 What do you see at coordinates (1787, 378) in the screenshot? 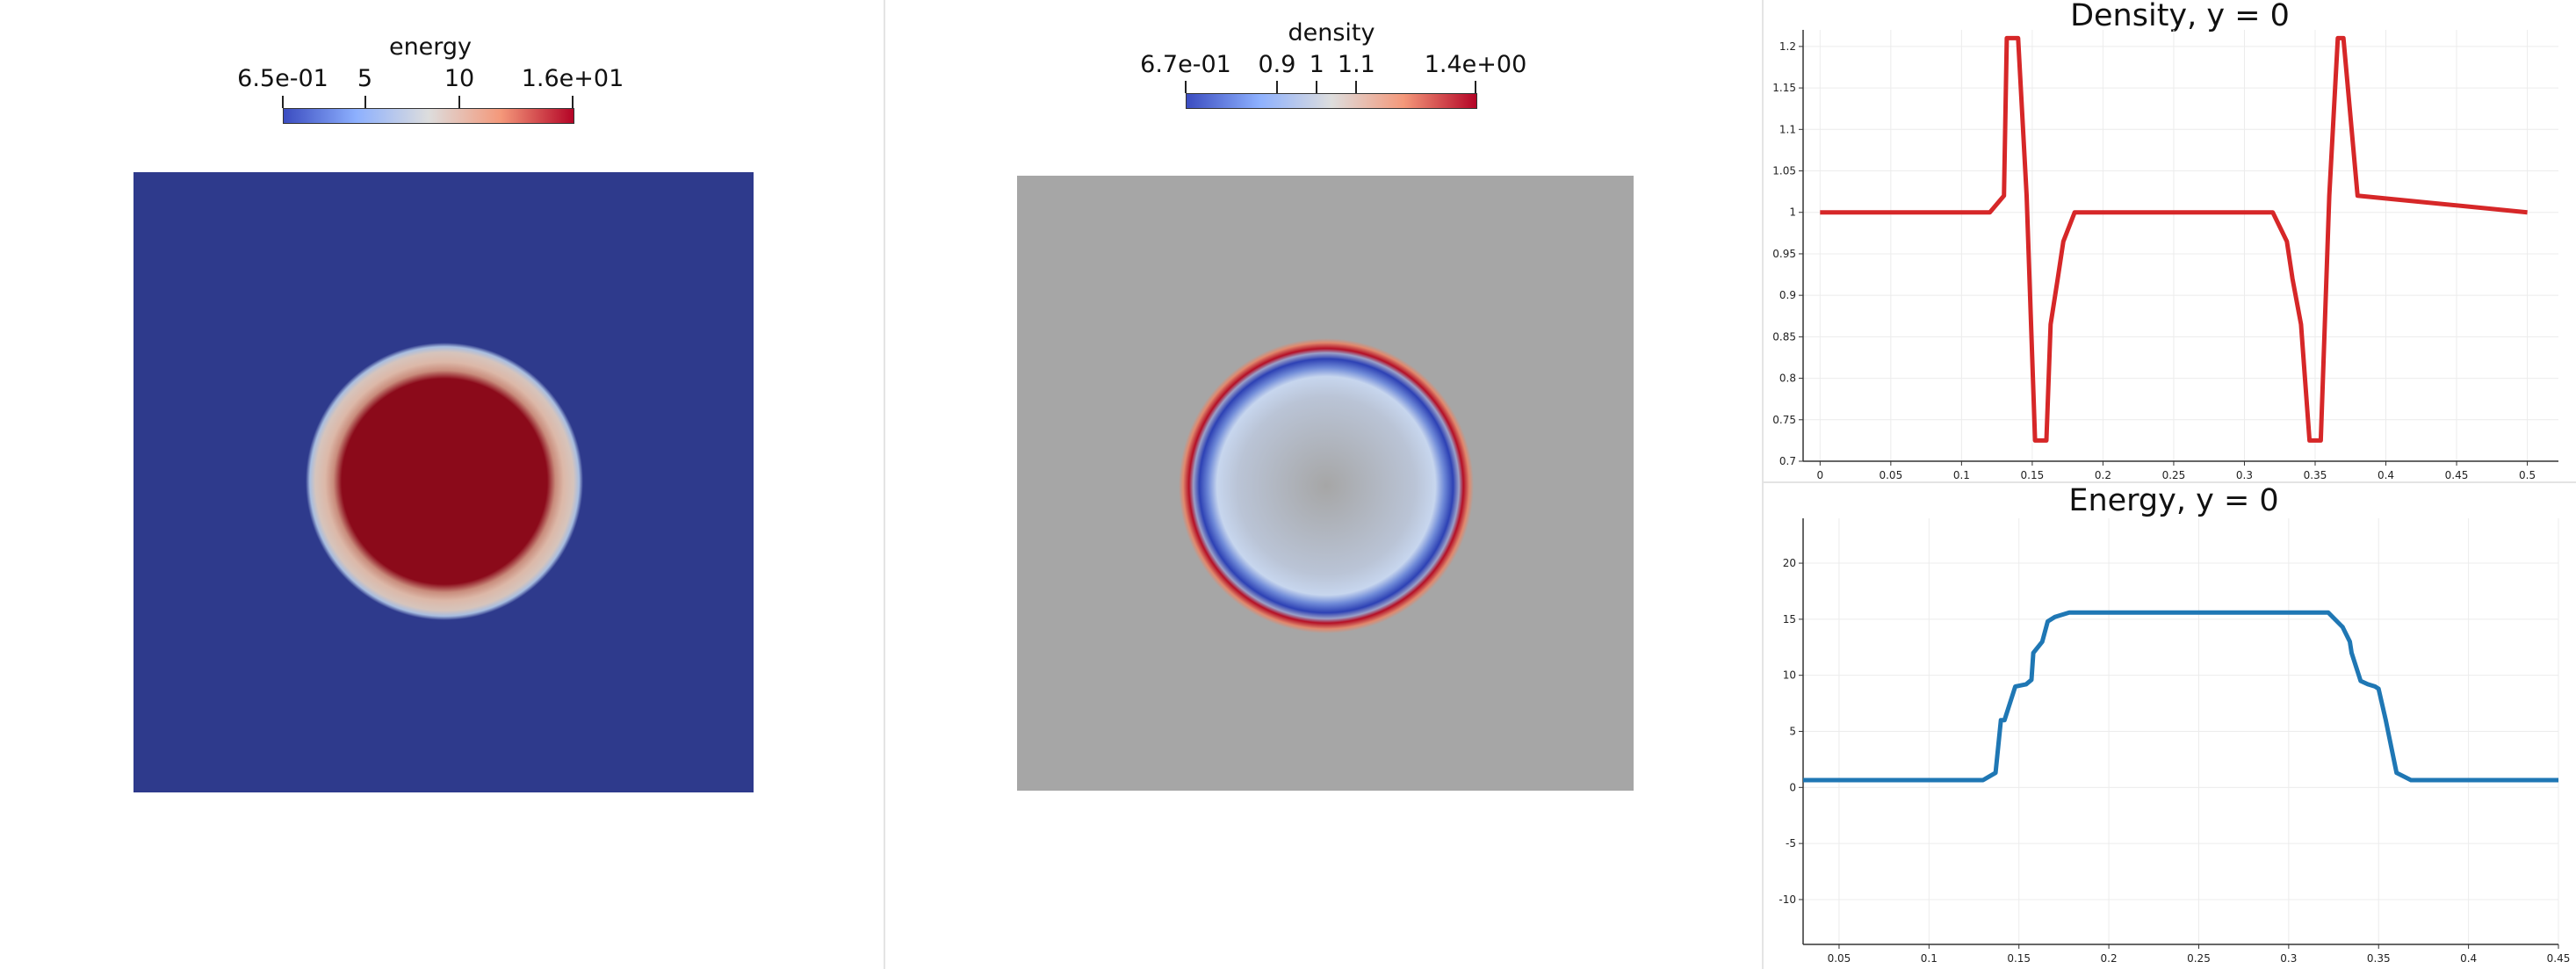
I see `density-plot-y-tick-label: 0.8` at bounding box center [1787, 378].